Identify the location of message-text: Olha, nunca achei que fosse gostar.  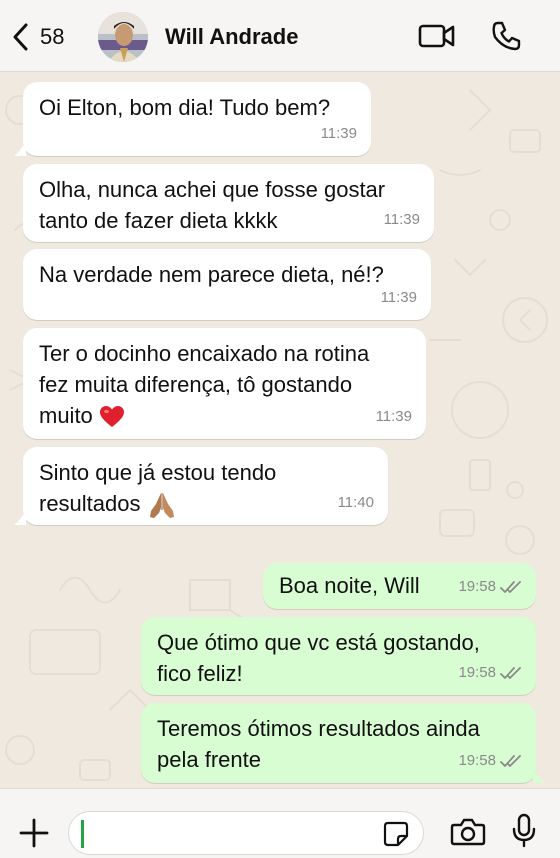
(212, 189).